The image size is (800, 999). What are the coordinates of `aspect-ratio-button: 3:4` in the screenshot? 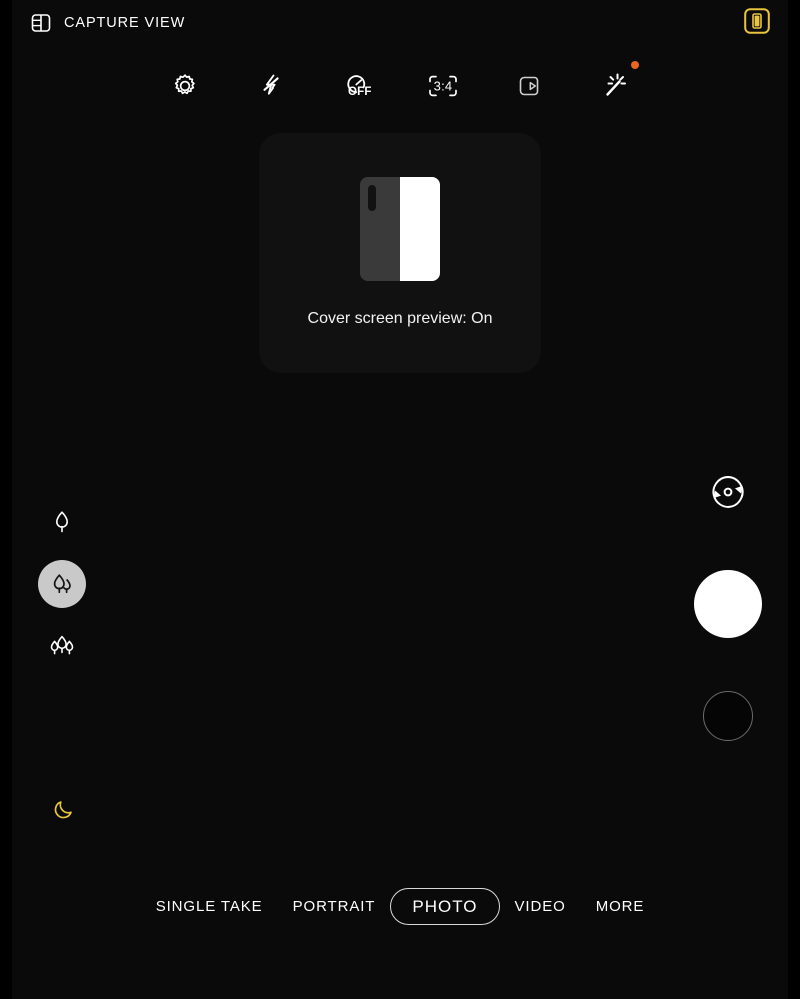 It's located at (443, 86).